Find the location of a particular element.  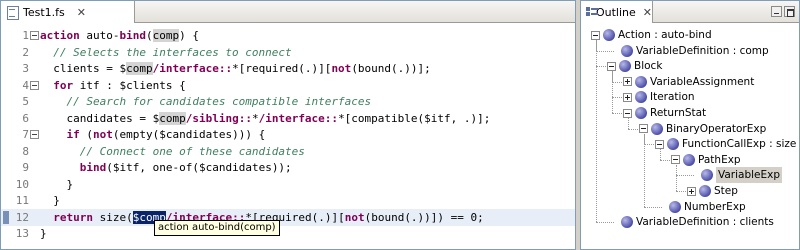

outline-node-label: PathExp is located at coordinates (719, 159).